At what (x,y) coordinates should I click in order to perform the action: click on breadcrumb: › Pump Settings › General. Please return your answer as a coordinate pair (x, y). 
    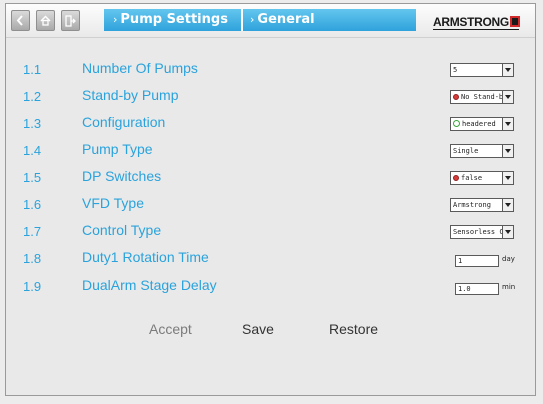
    Looking at the image, I should click on (260, 20).